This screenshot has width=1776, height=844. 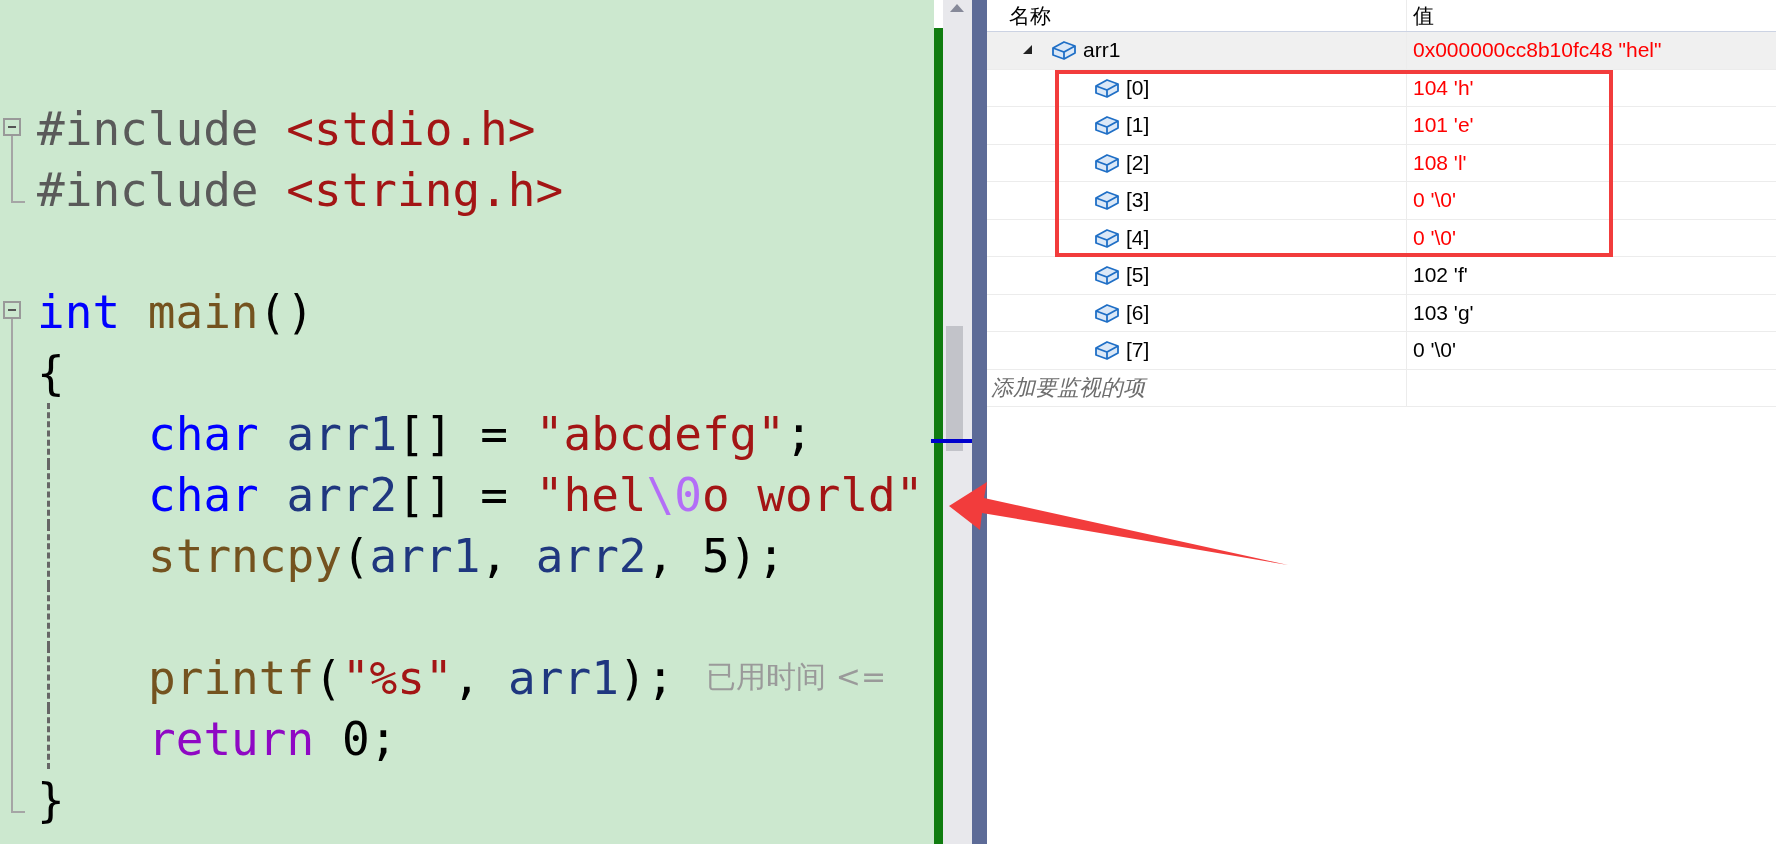 What do you see at coordinates (1027, 49) in the screenshot?
I see `expander-icon` at bounding box center [1027, 49].